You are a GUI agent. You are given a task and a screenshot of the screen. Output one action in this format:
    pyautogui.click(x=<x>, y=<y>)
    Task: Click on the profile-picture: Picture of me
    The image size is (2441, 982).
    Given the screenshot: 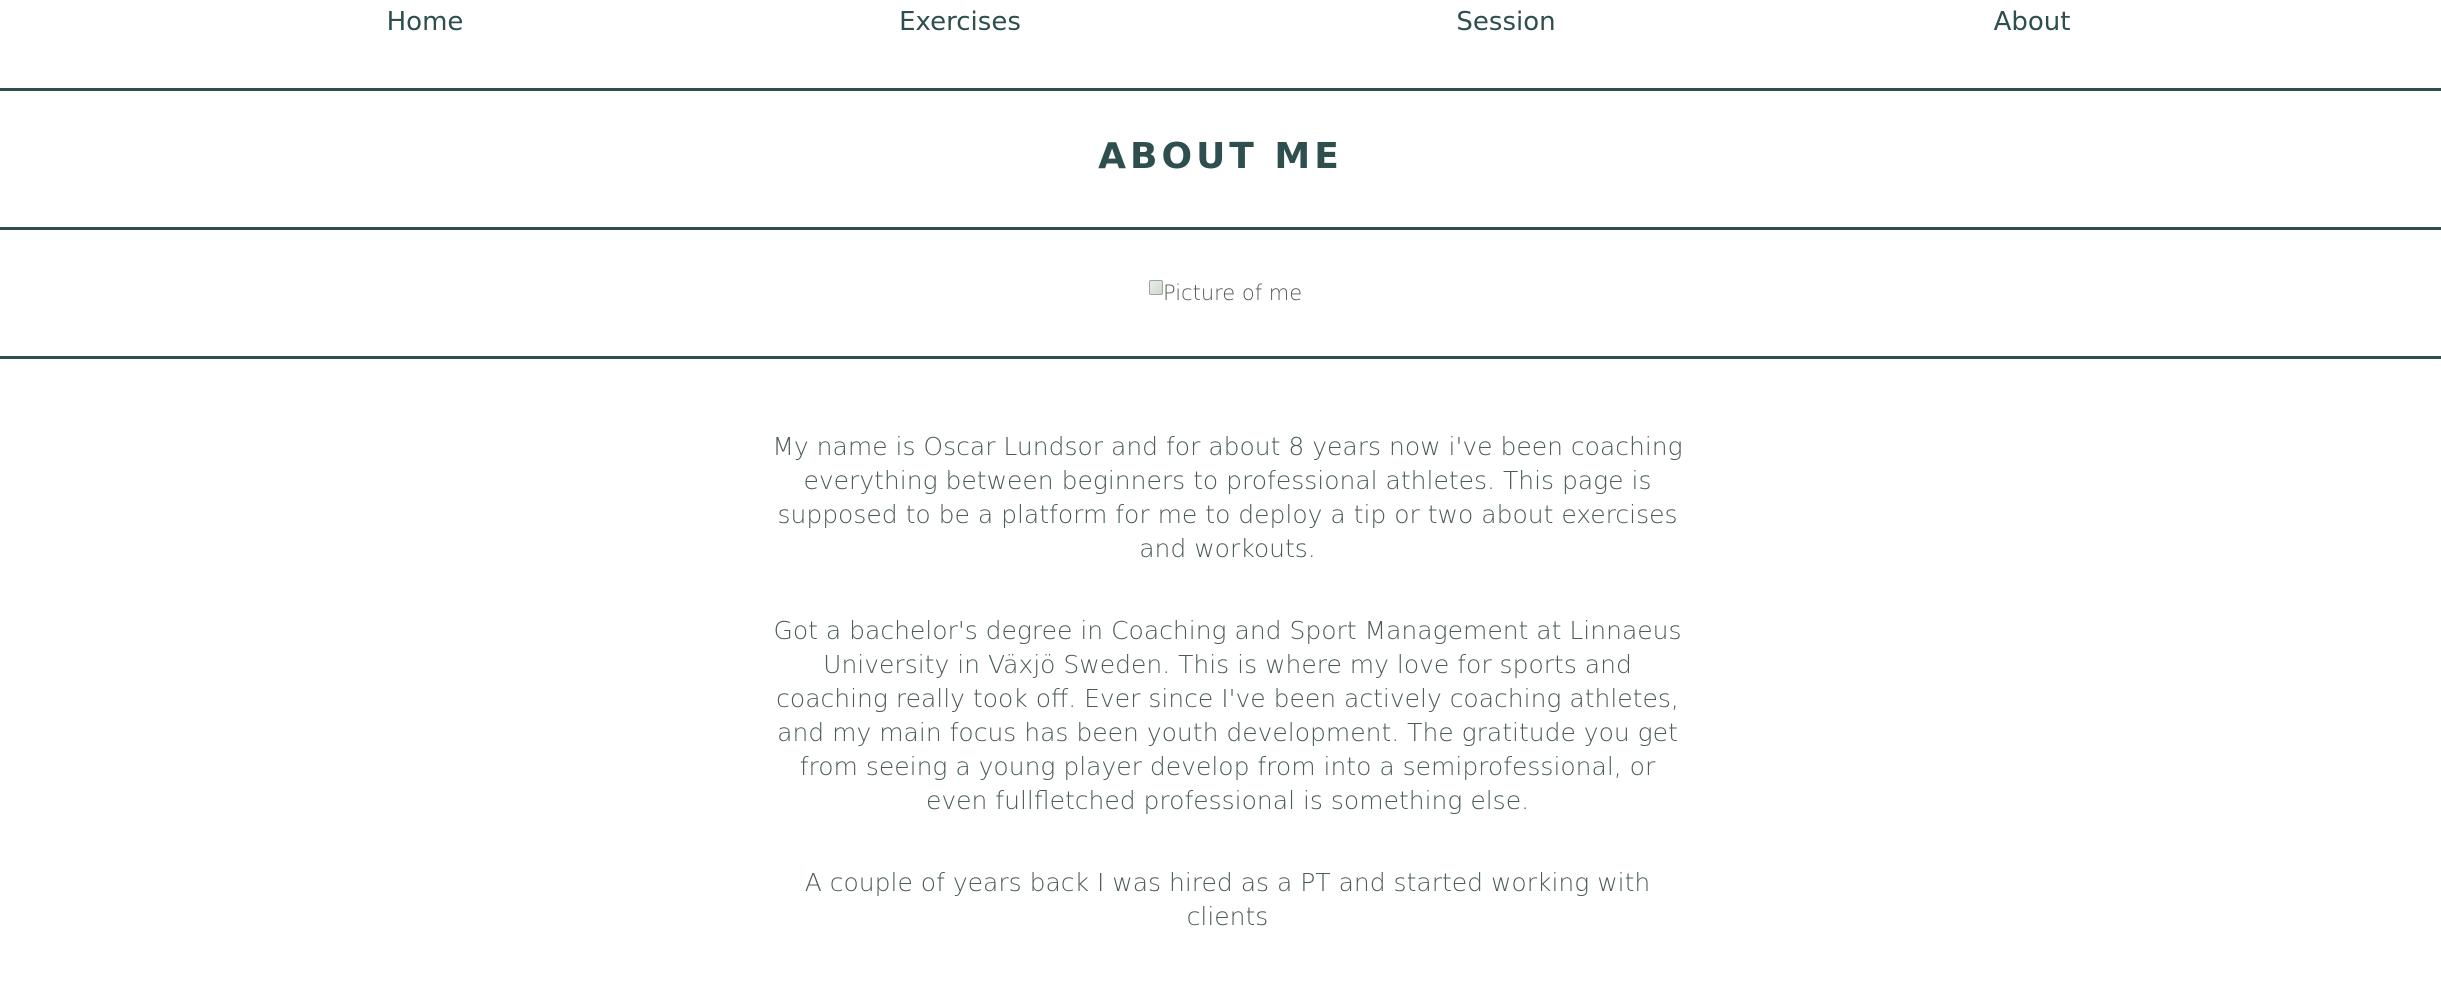 What is the action you would take?
    pyautogui.click(x=1226, y=292)
    